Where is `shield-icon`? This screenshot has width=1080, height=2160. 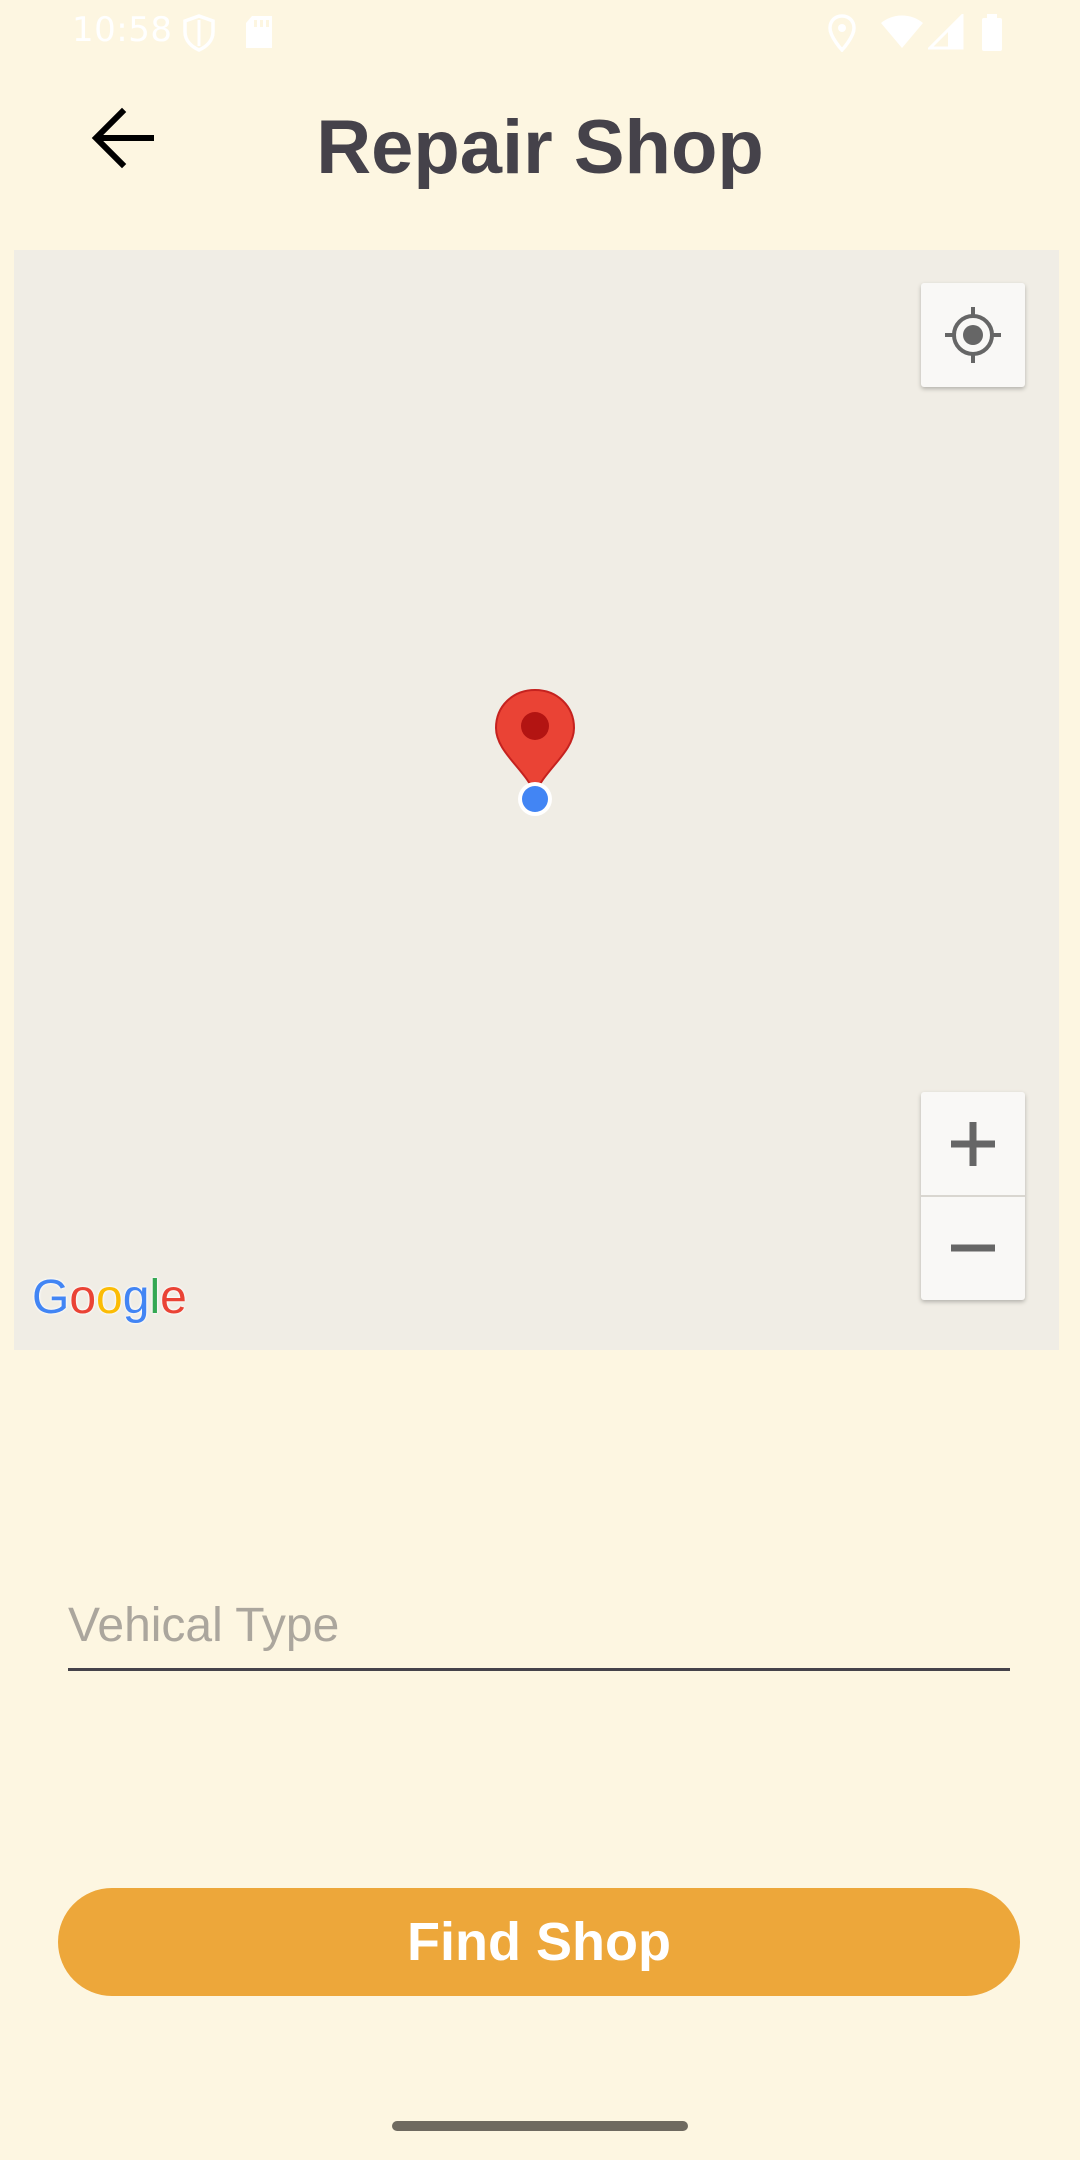
shield-icon is located at coordinates (199, 35).